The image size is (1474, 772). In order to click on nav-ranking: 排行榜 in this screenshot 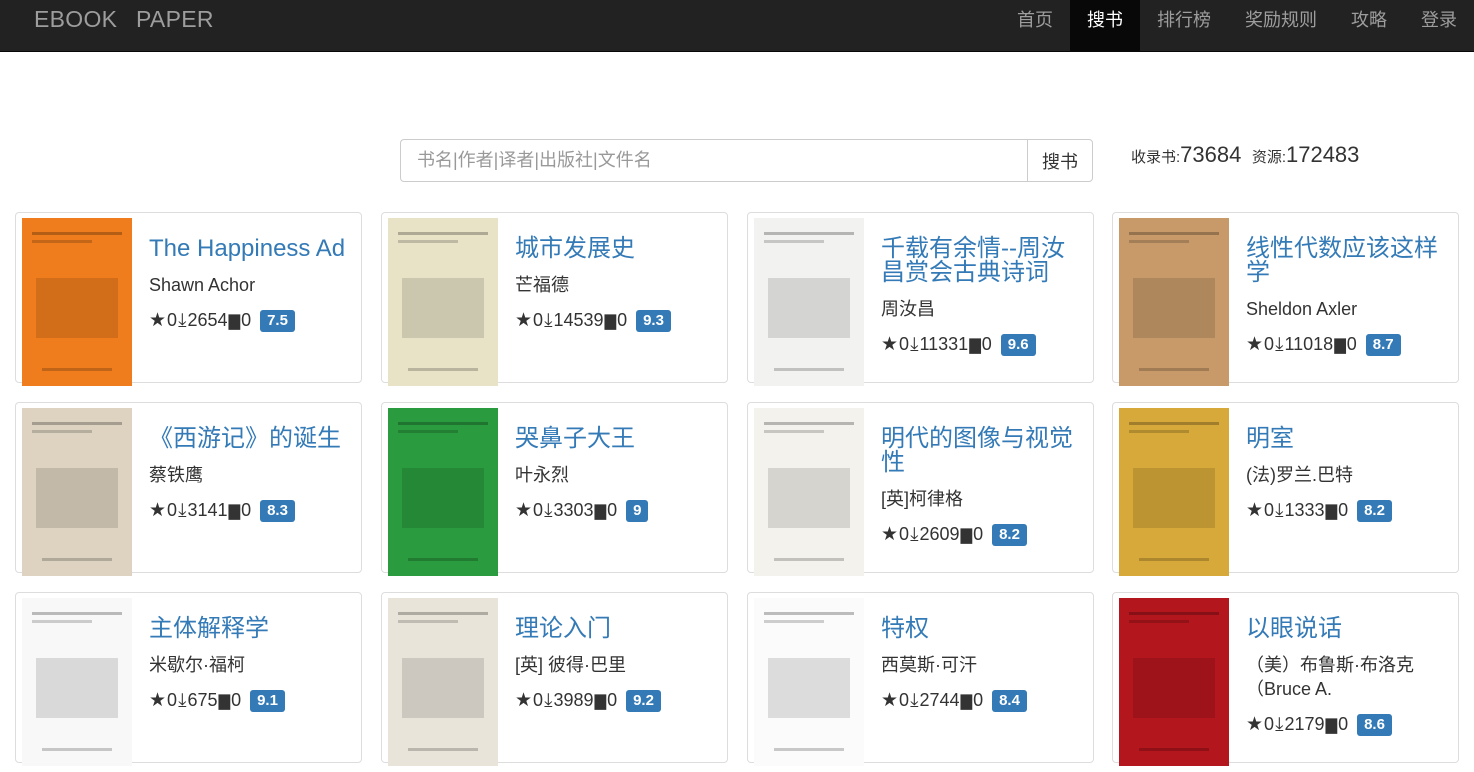, I will do `click(1184, 26)`.